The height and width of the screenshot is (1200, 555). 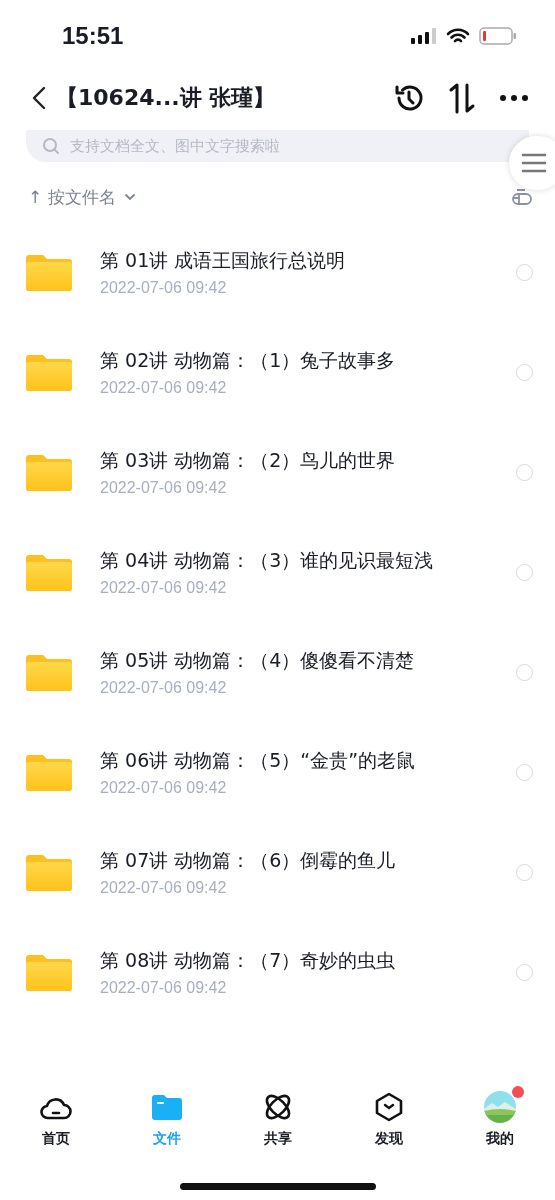 I want to click on file-name: 第 01讲 成语王国旅行总说明, so click(x=223, y=260).